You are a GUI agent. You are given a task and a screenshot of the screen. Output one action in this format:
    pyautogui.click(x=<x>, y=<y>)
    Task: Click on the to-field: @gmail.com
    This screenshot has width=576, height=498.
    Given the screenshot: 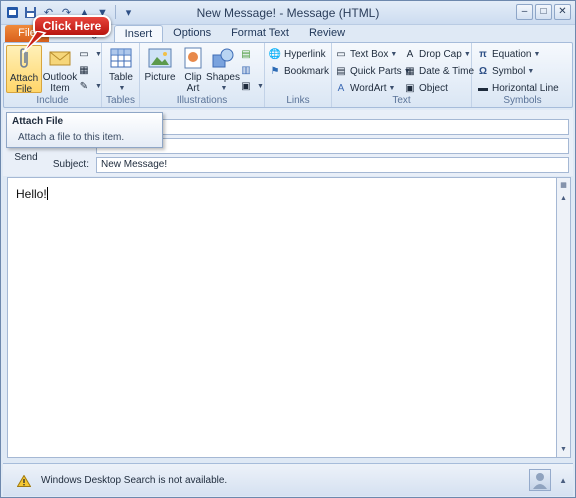 What is the action you would take?
    pyautogui.click(x=332, y=127)
    